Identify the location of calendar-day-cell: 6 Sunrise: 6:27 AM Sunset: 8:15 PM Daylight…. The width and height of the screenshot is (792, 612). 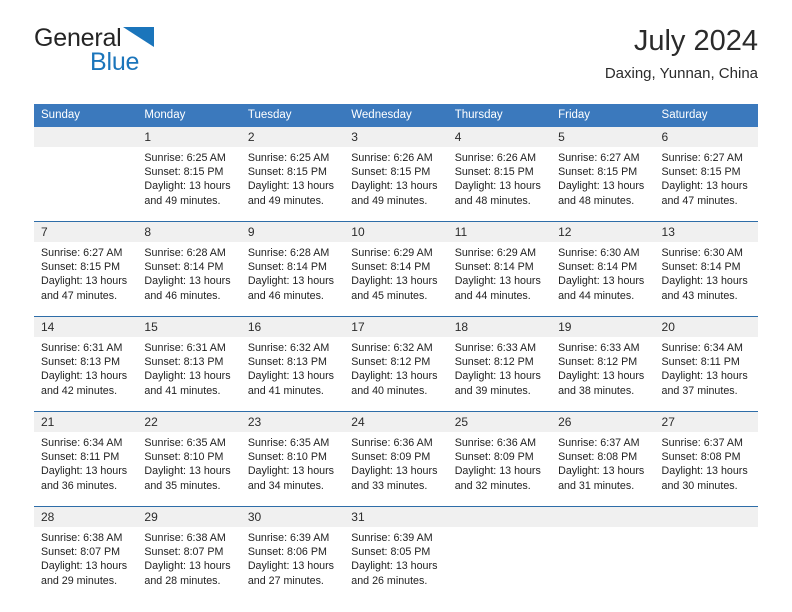
(706, 174).